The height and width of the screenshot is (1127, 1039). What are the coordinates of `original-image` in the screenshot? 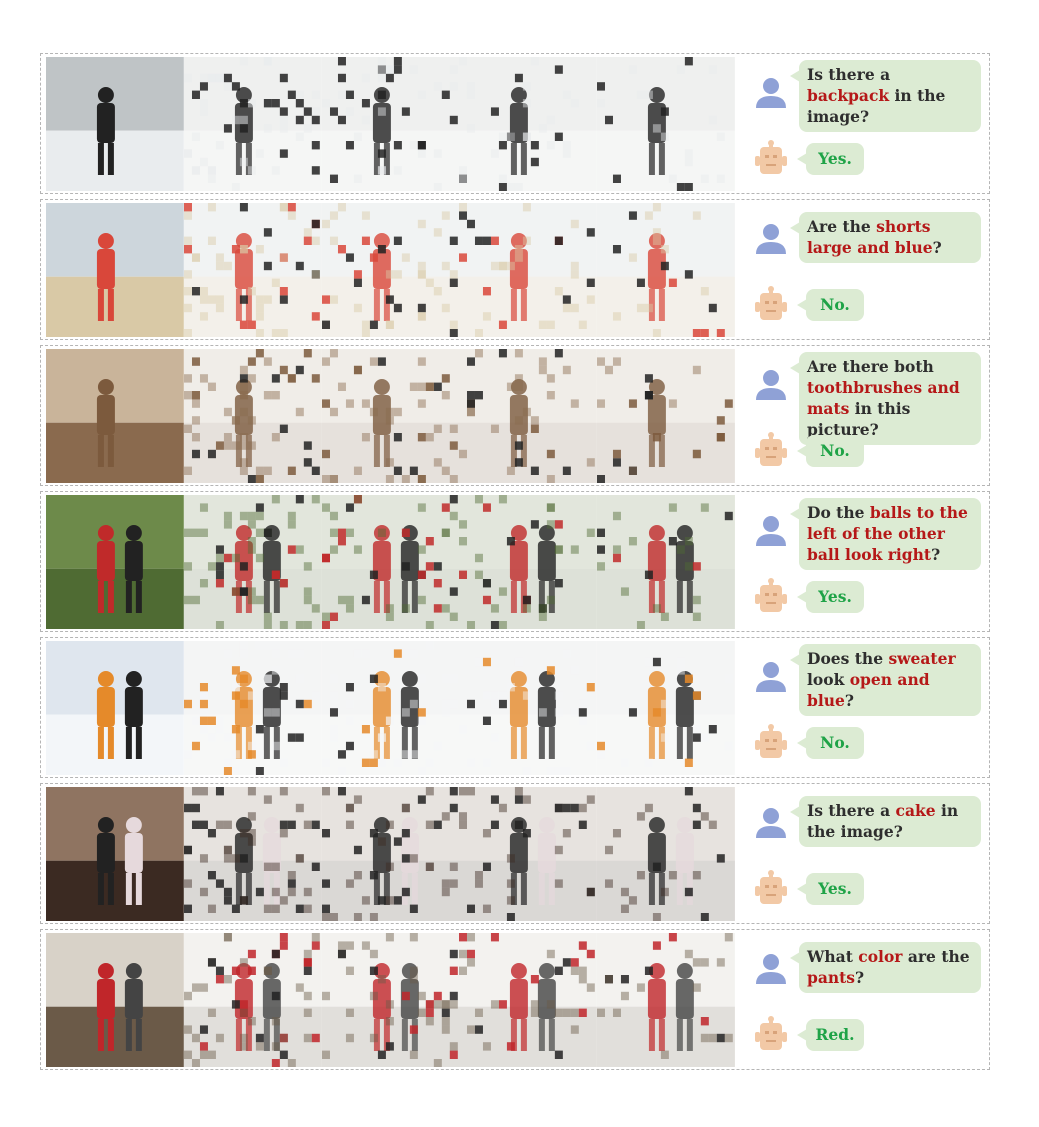 It's located at (115, 1000).